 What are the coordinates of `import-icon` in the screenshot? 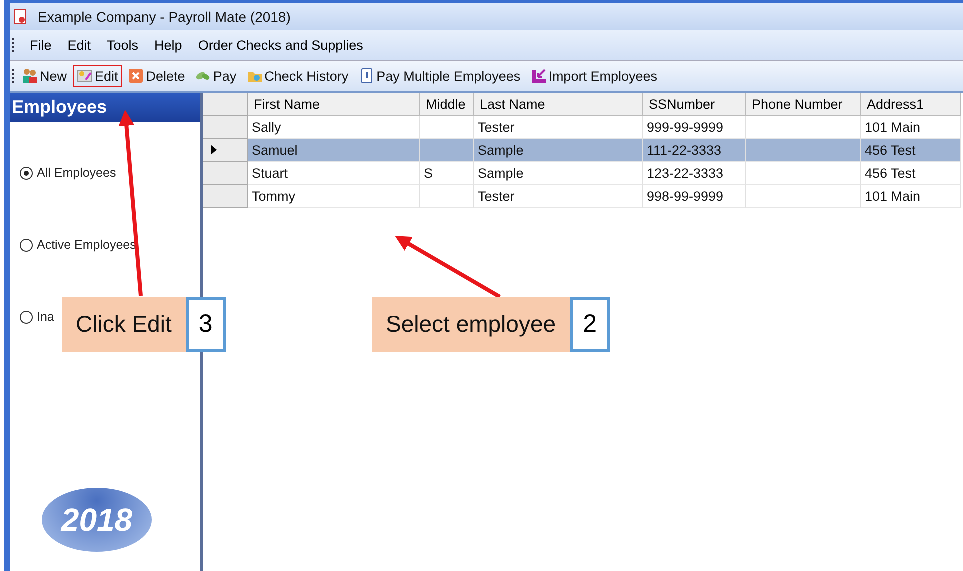 It's located at (538, 76).